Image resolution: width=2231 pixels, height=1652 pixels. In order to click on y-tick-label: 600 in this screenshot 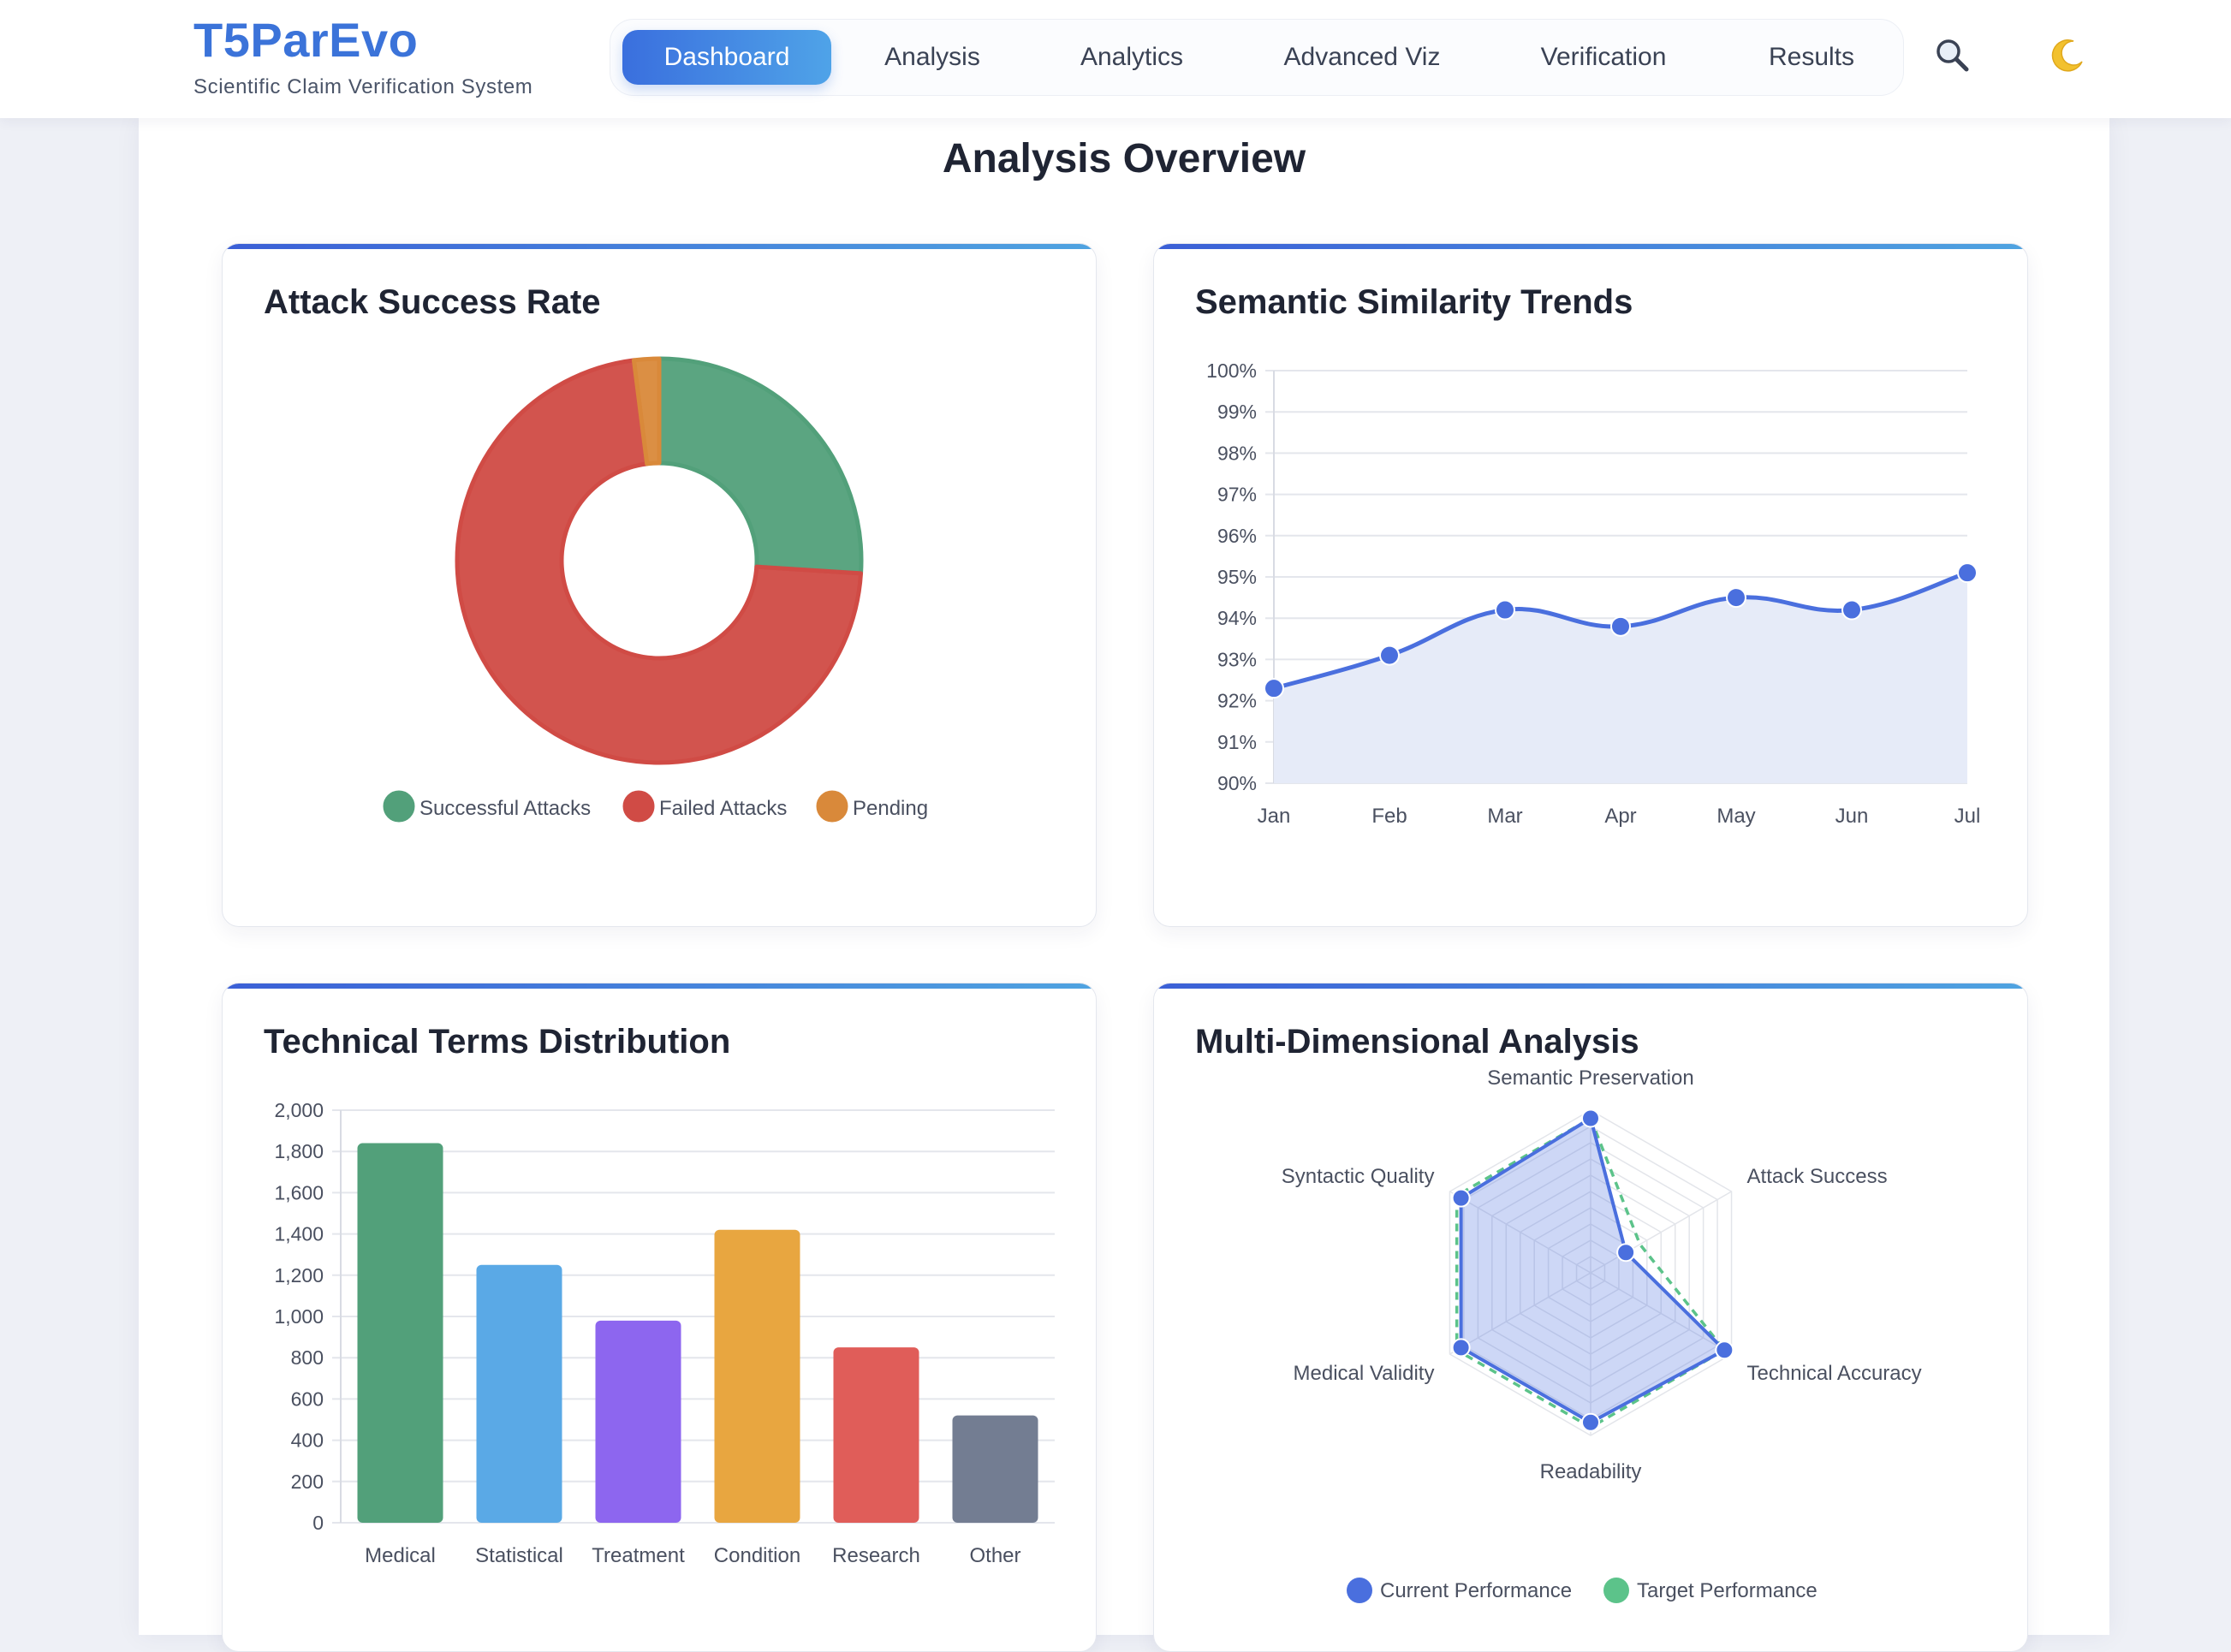, I will do `click(307, 1399)`.